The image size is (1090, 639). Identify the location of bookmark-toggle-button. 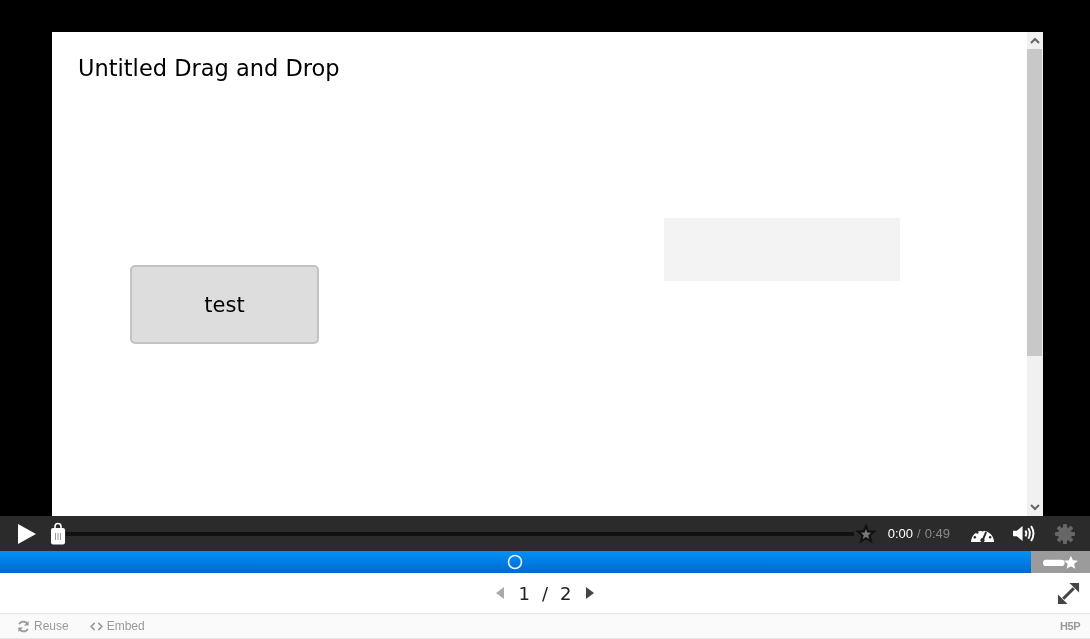
(1060, 562).